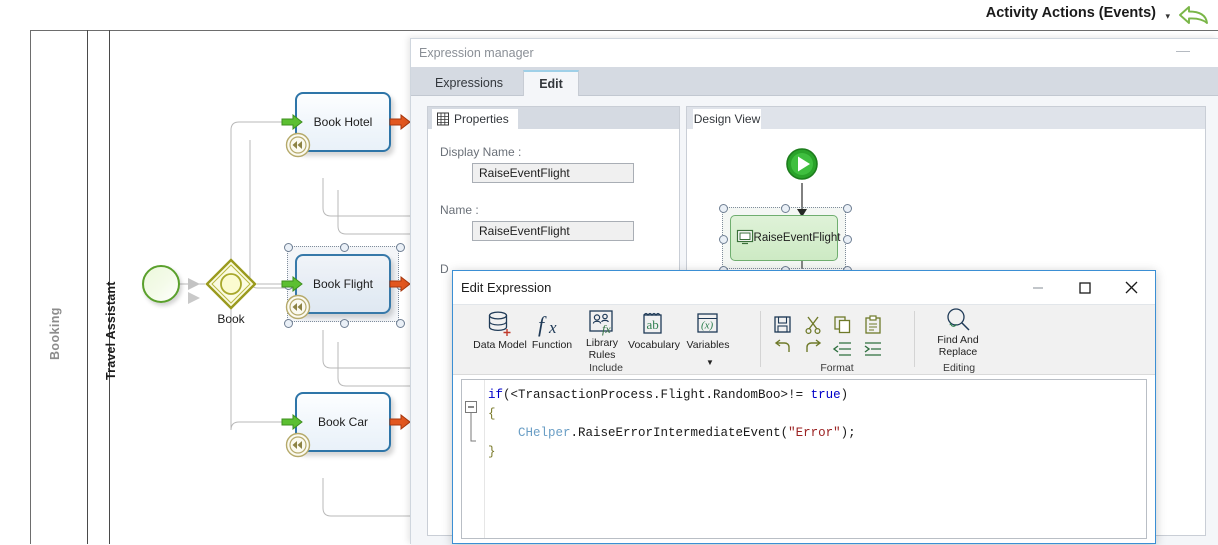 The image size is (1218, 545). Describe the element at coordinates (542, 324) in the screenshot. I see `svg-text: f` at that location.